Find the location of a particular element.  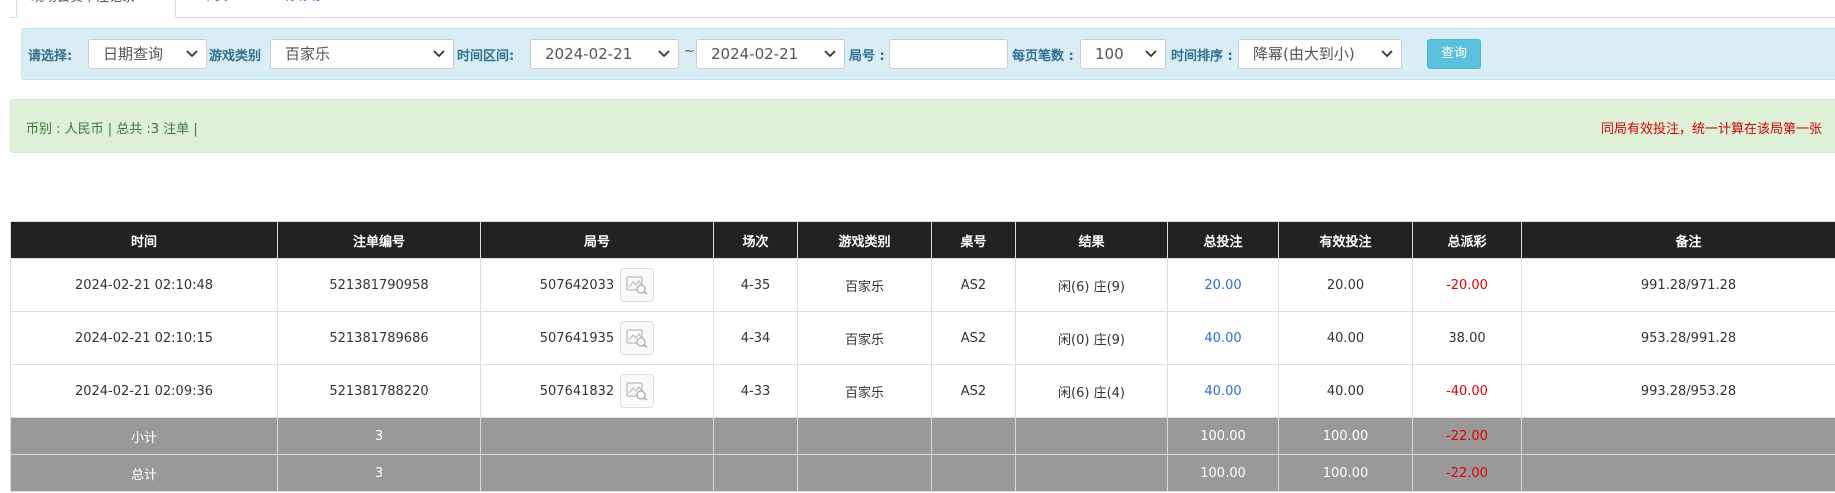

cell-note: 953.28/991.28 is located at coordinates (1678, 338).